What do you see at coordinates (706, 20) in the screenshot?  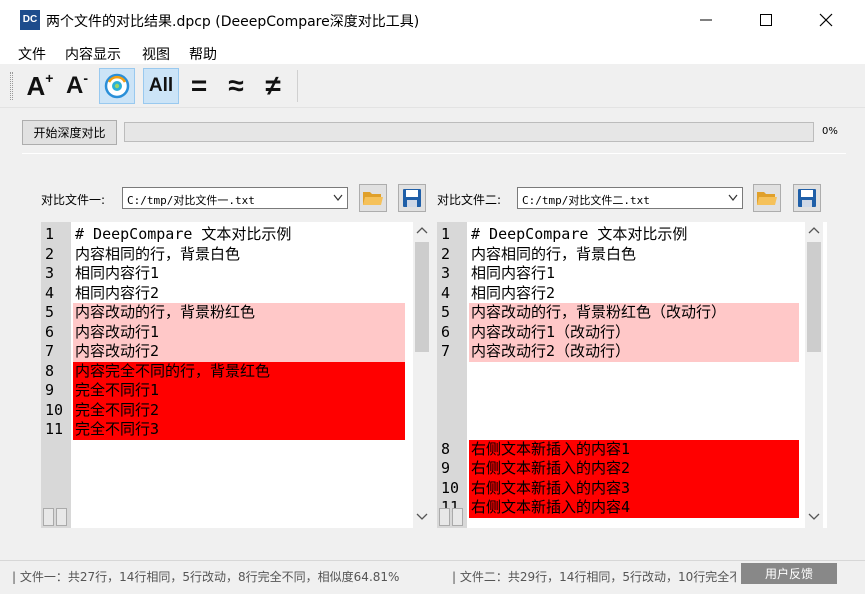 I see `minimize-button` at bounding box center [706, 20].